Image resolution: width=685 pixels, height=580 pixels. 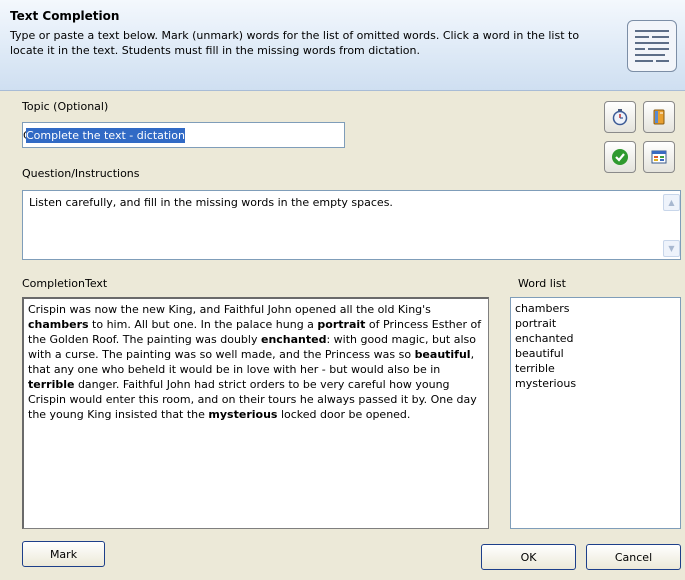 What do you see at coordinates (633, 557) in the screenshot?
I see `cancel-button: Cancel` at bounding box center [633, 557].